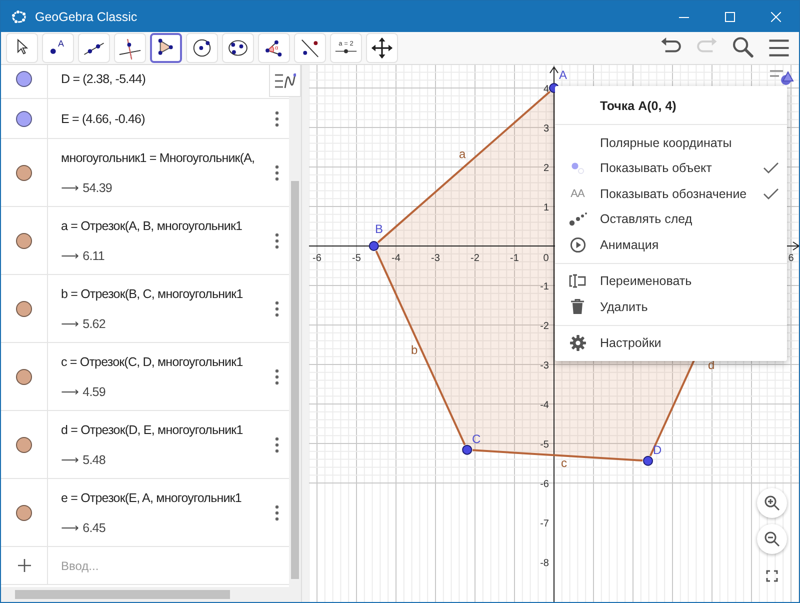 The image size is (800, 603). What do you see at coordinates (657, 450) in the screenshot?
I see `point-label: D` at bounding box center [657, 450].